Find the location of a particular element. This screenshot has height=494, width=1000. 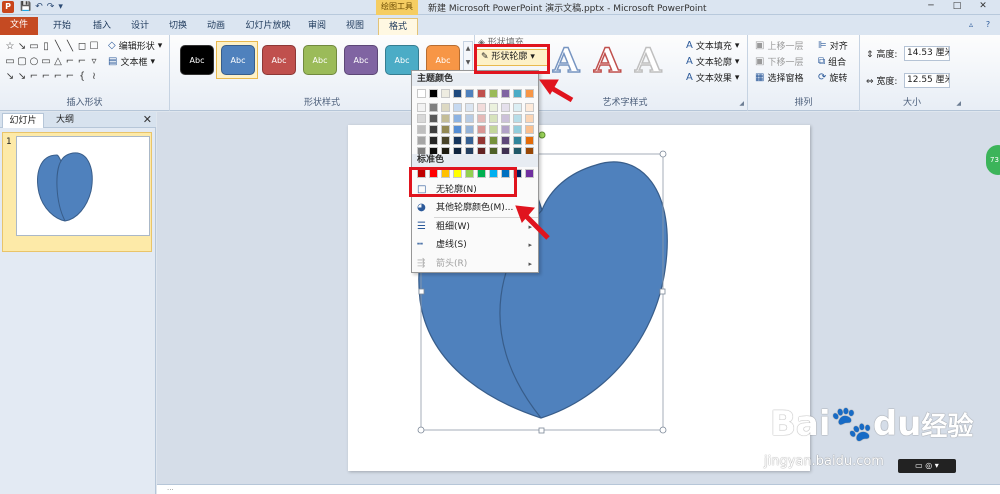

maximize-button: □ is located at coordinates (957, 7).